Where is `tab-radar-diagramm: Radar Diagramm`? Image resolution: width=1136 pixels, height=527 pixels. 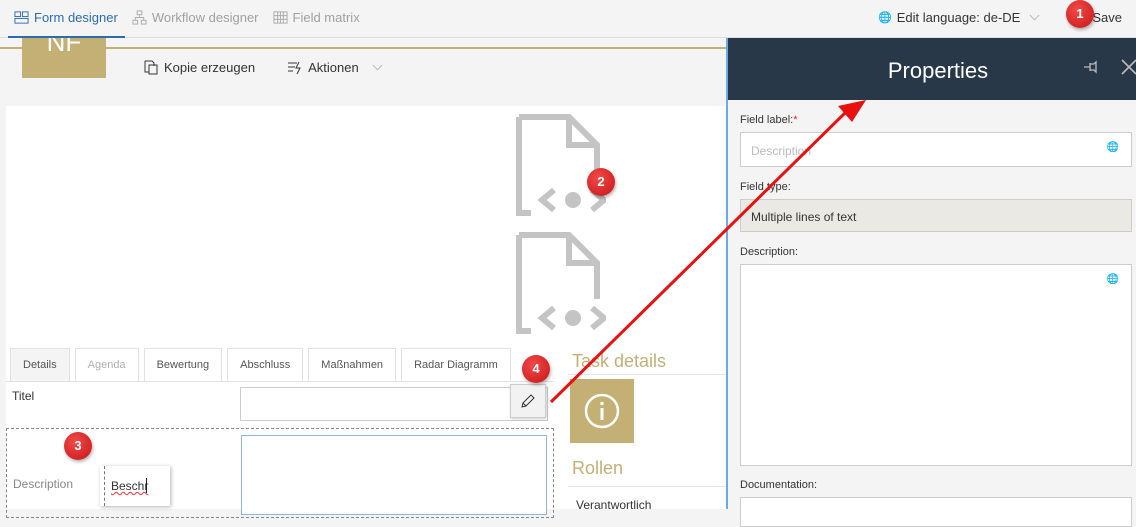 tab-radar-diagramm: Radar Diagramm is located at coordinates (456, 364).